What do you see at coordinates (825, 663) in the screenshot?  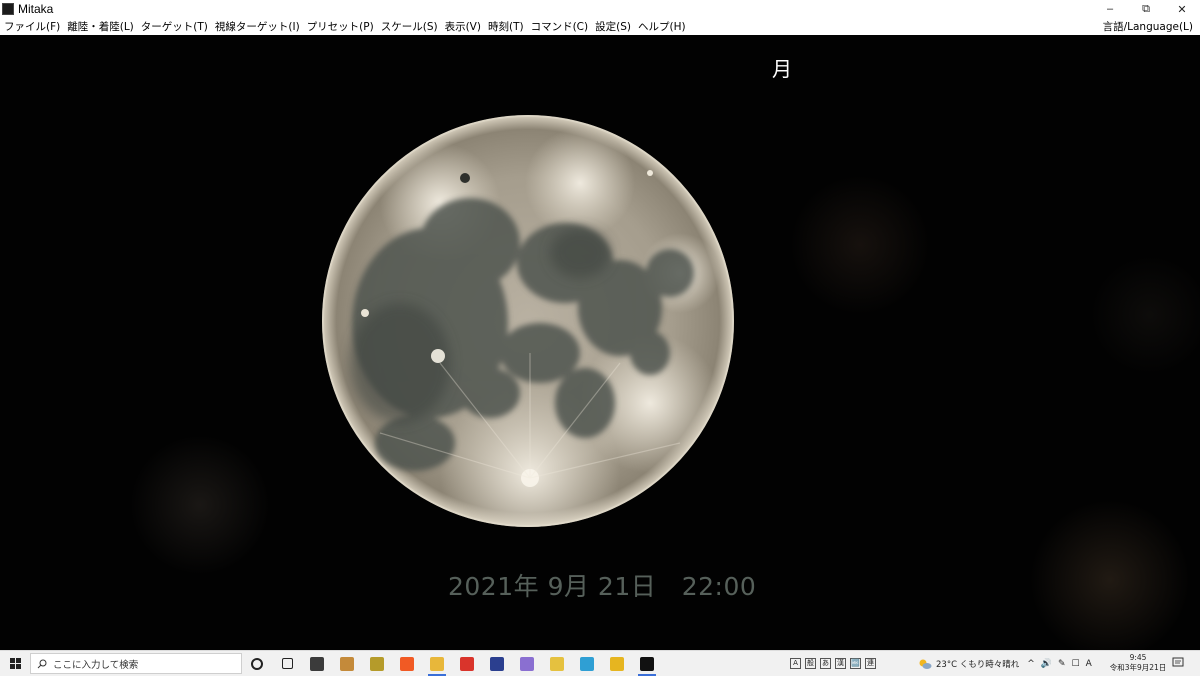 I see `ime-hiragana-icon: あ` at bounding box center [825, 663].